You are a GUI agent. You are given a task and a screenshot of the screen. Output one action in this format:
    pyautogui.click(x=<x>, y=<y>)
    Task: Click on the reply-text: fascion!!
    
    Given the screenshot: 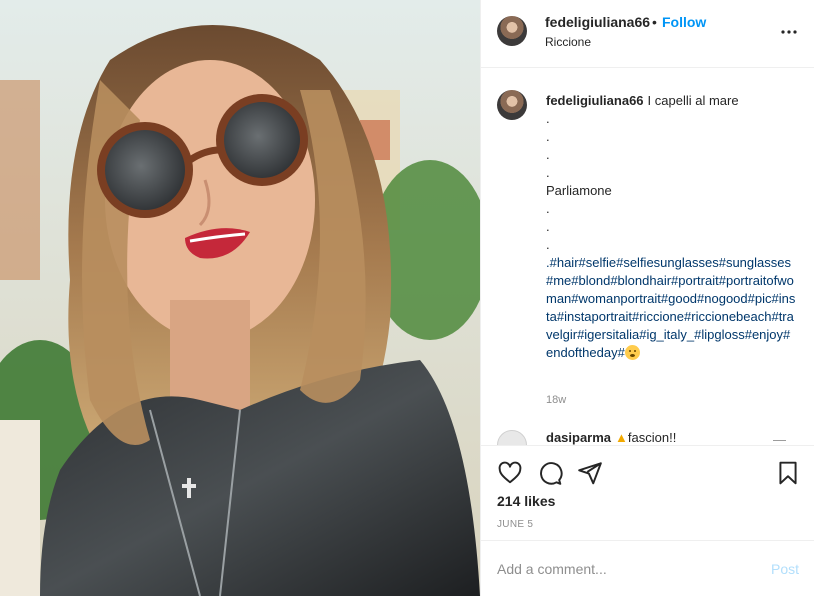 What is the action you would take?
    pyautogui.click(x=652, y=437)
    